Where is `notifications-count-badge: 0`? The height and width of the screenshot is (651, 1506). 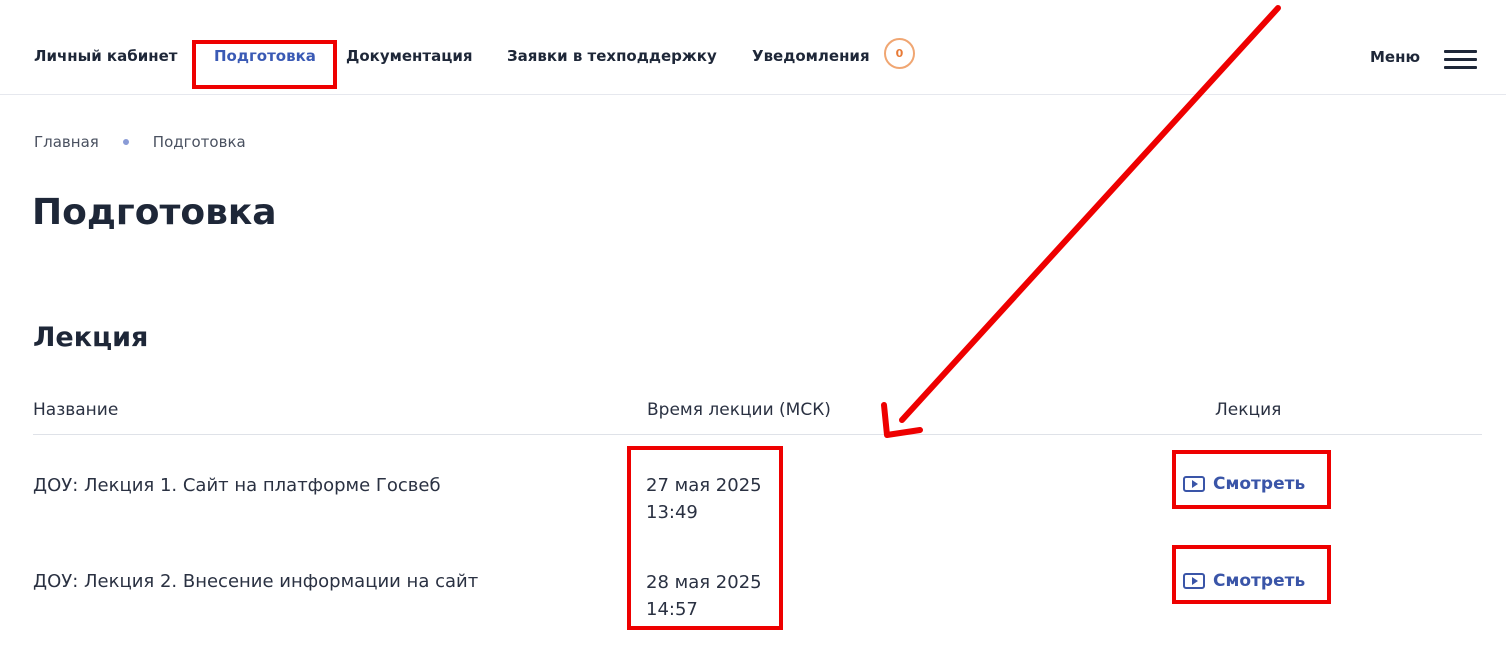 notifications-count-badge: 0 is located at coordinates (899, 53).